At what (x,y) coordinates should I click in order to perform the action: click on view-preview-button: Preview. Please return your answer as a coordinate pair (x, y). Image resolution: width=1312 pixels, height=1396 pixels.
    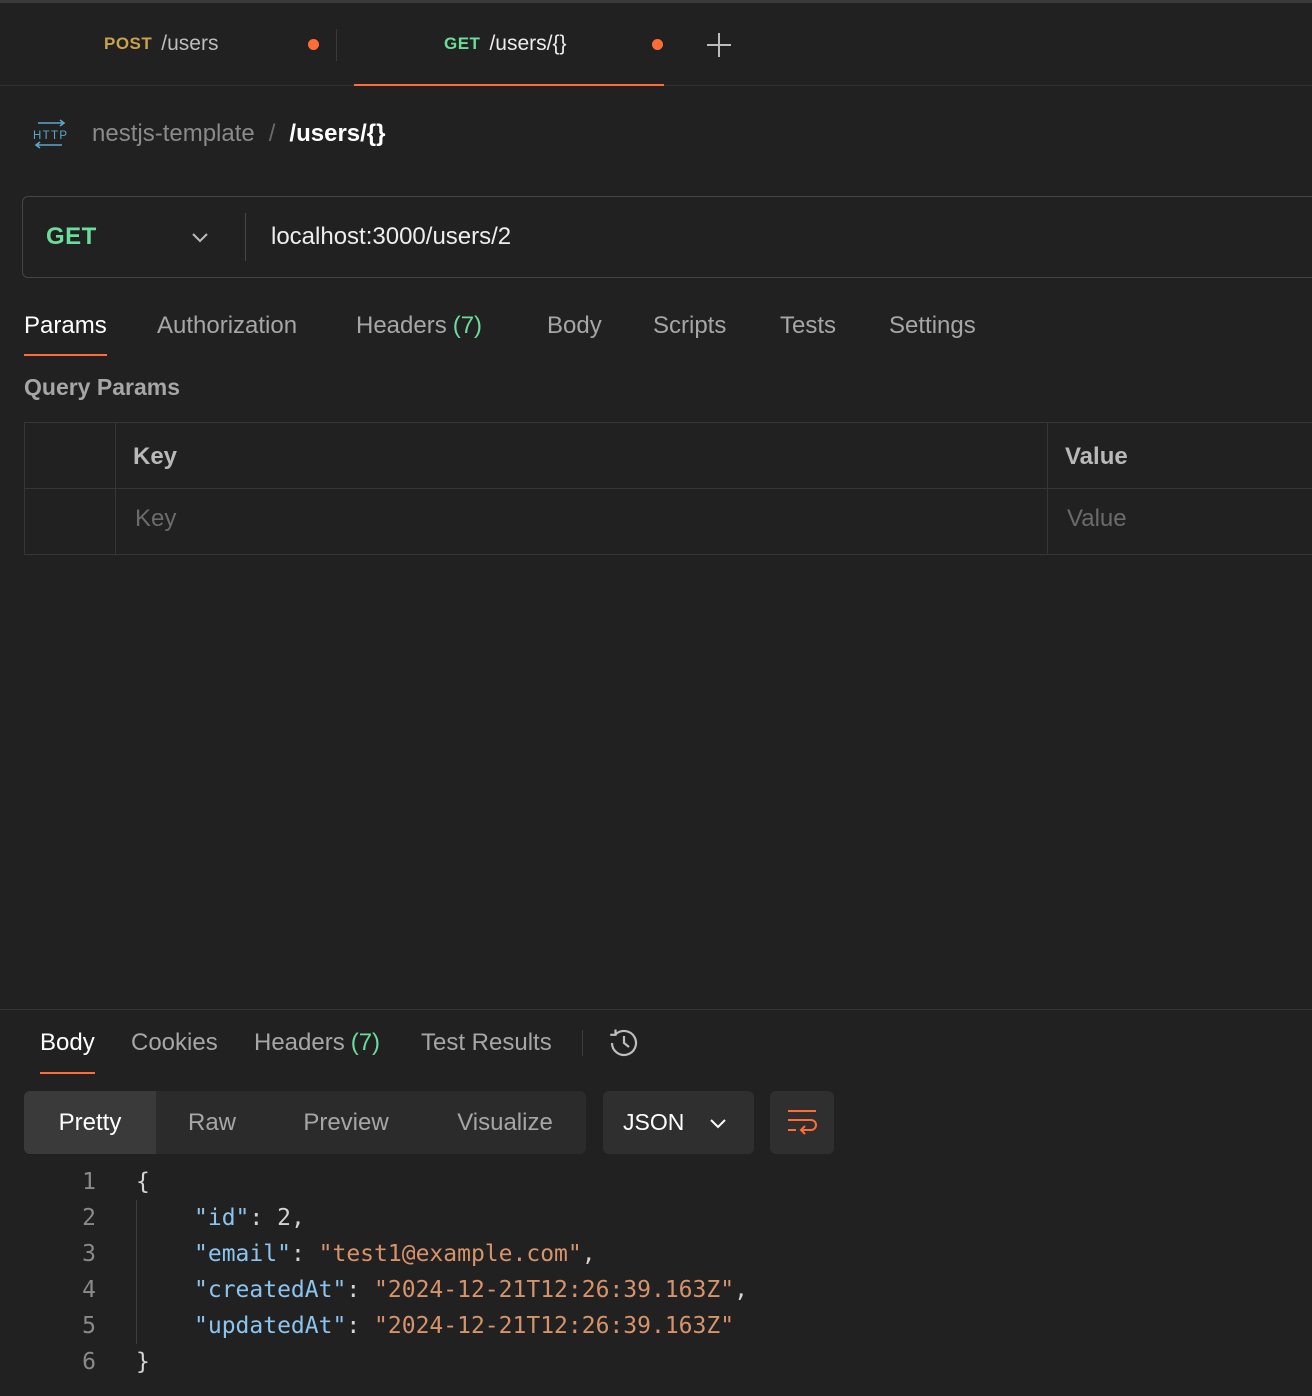
    Looking at the image, I should click on (346, 1122).